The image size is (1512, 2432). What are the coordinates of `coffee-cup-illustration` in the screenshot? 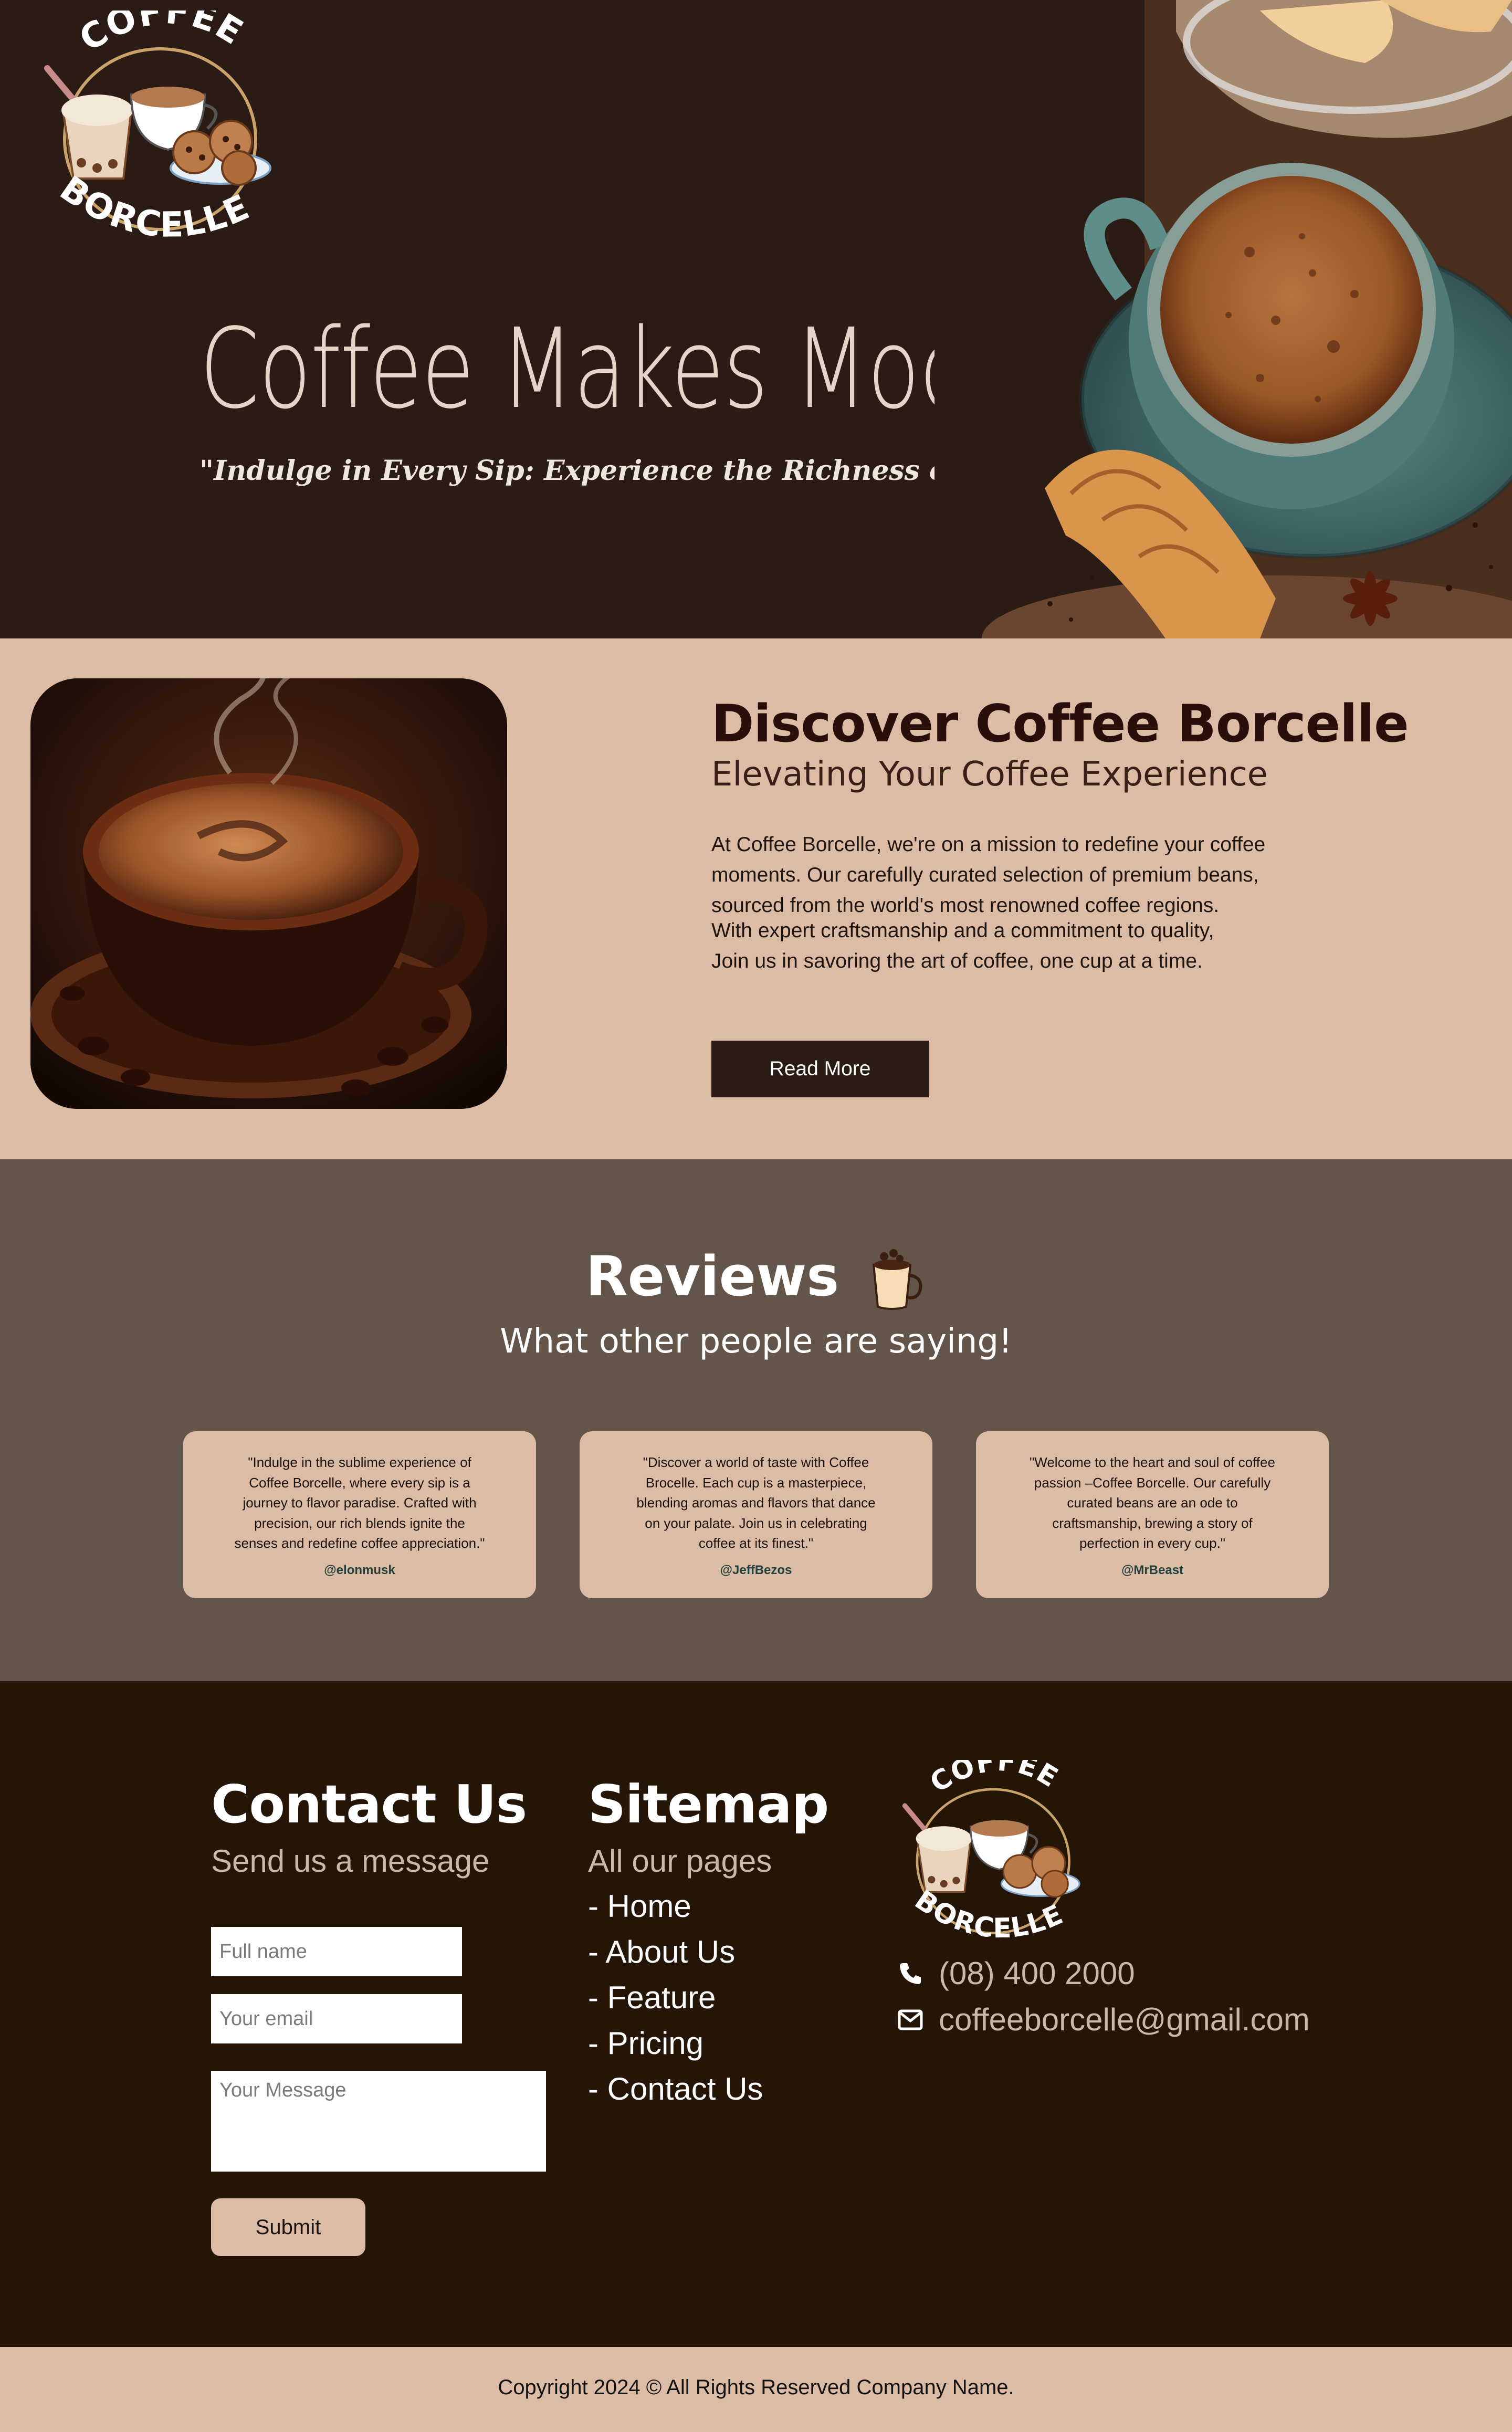 It's located at (268, 894).